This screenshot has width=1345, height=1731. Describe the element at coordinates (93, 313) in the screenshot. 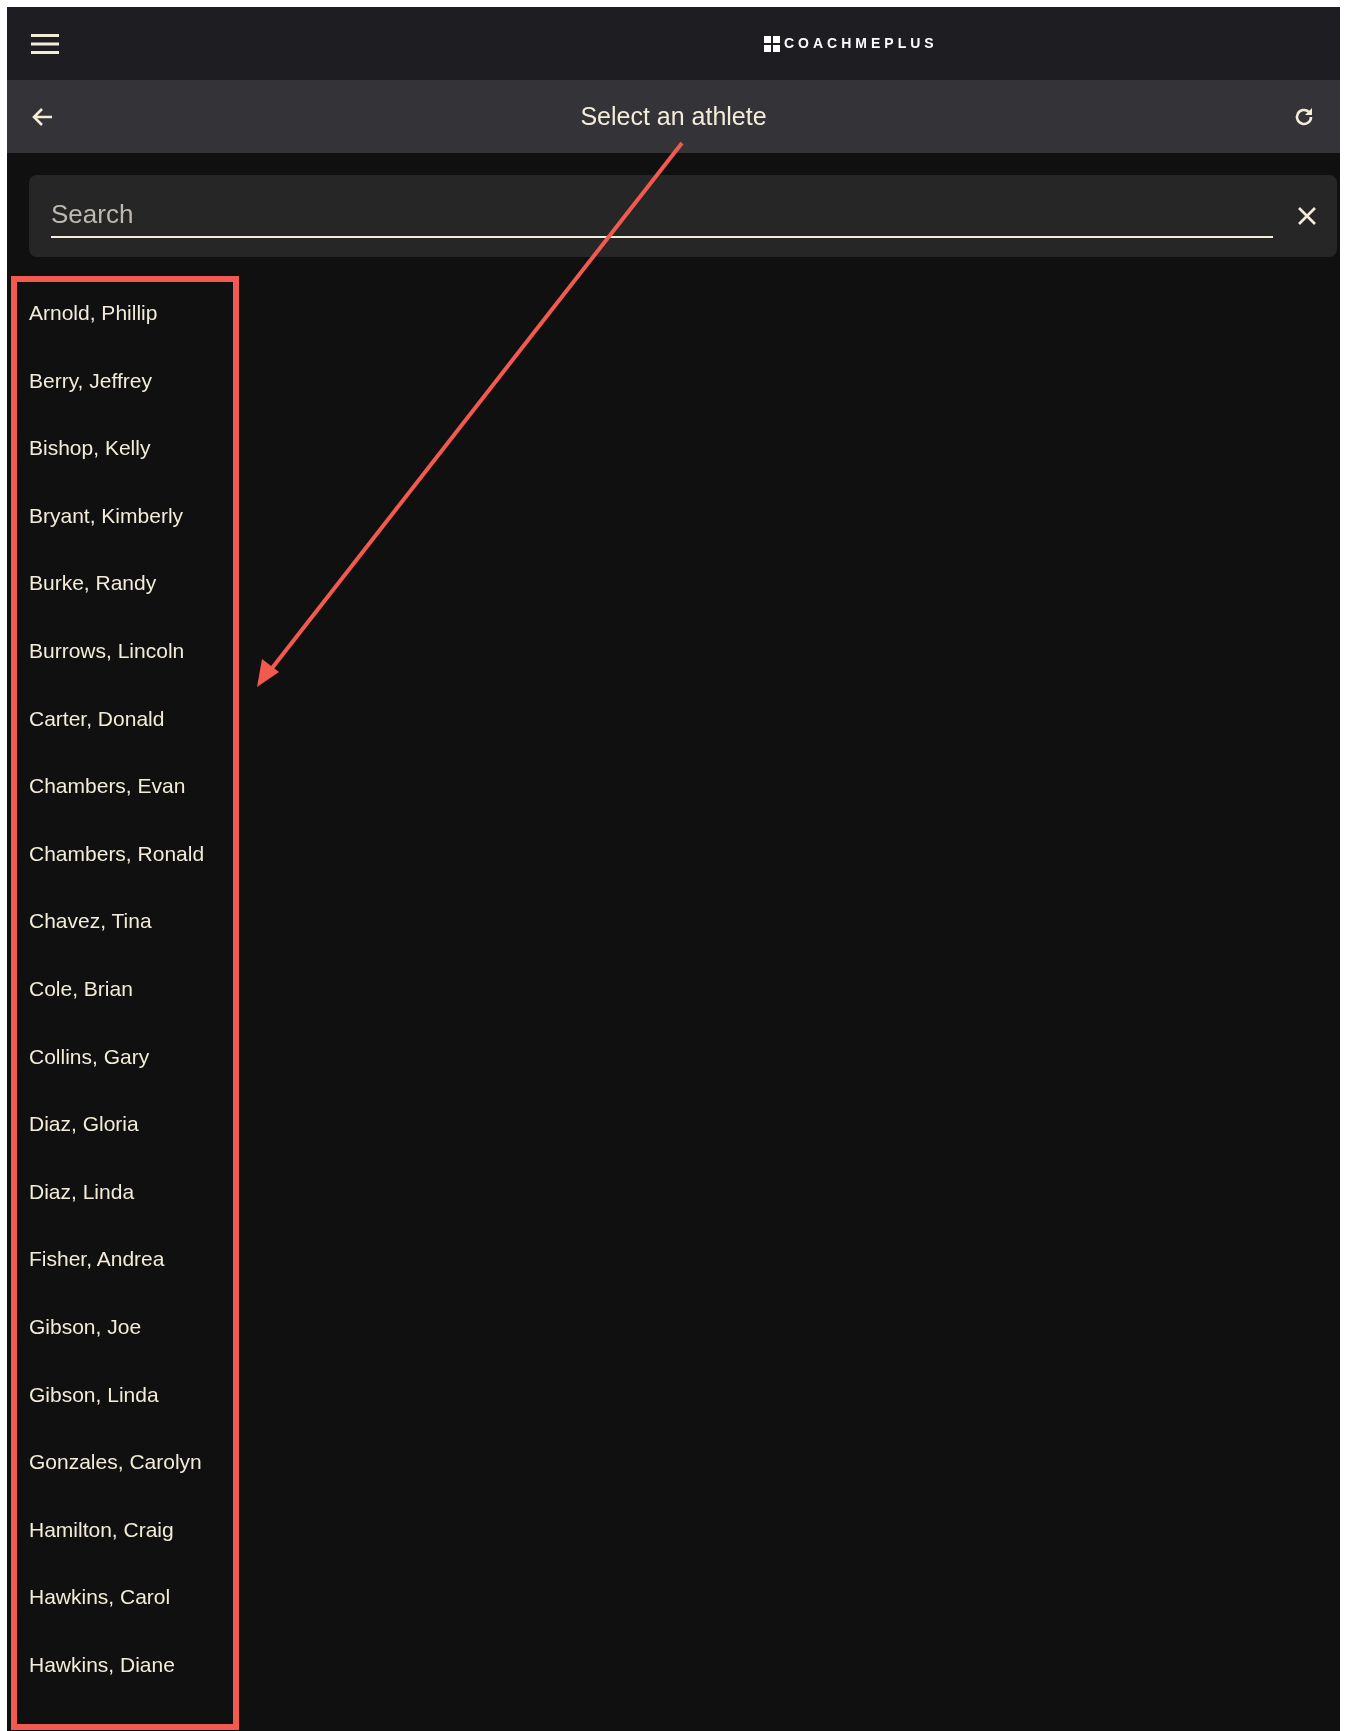

I see `athlete-item: Arnold, Phillip` at that location.